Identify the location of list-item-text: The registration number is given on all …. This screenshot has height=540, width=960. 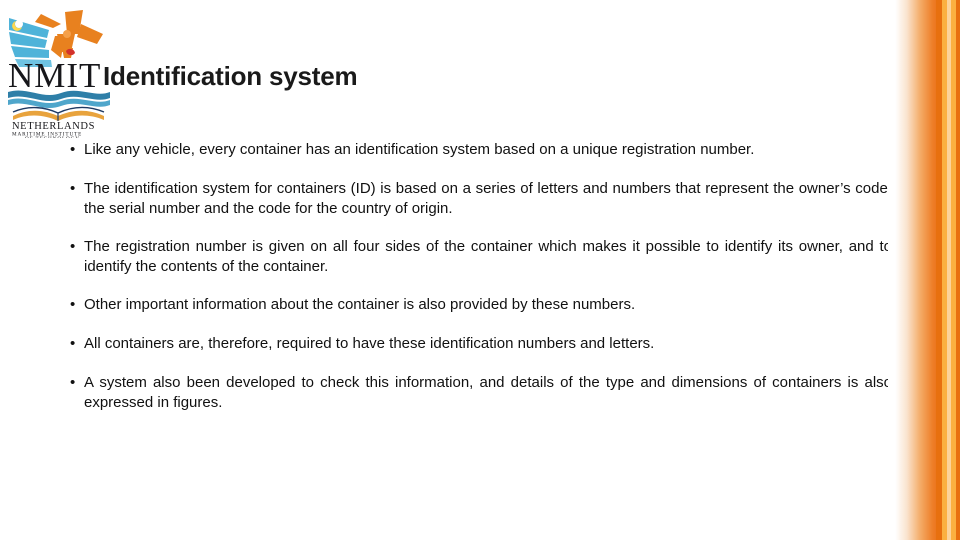
(488, 256).